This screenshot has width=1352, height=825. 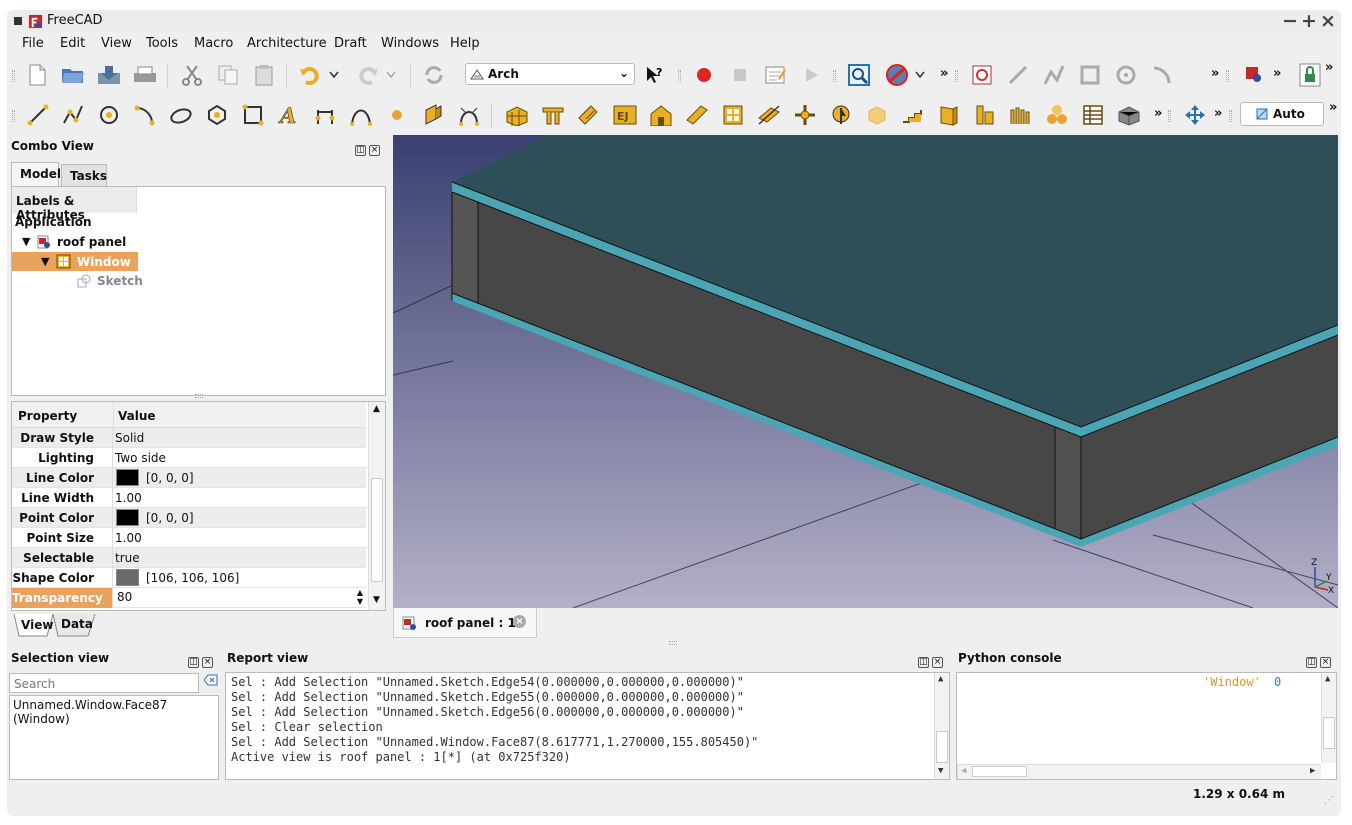 What do you see at coordinates (145, 115) in the screenshot?
I see `draft-arc-icon` at bounding box center [145, 115].